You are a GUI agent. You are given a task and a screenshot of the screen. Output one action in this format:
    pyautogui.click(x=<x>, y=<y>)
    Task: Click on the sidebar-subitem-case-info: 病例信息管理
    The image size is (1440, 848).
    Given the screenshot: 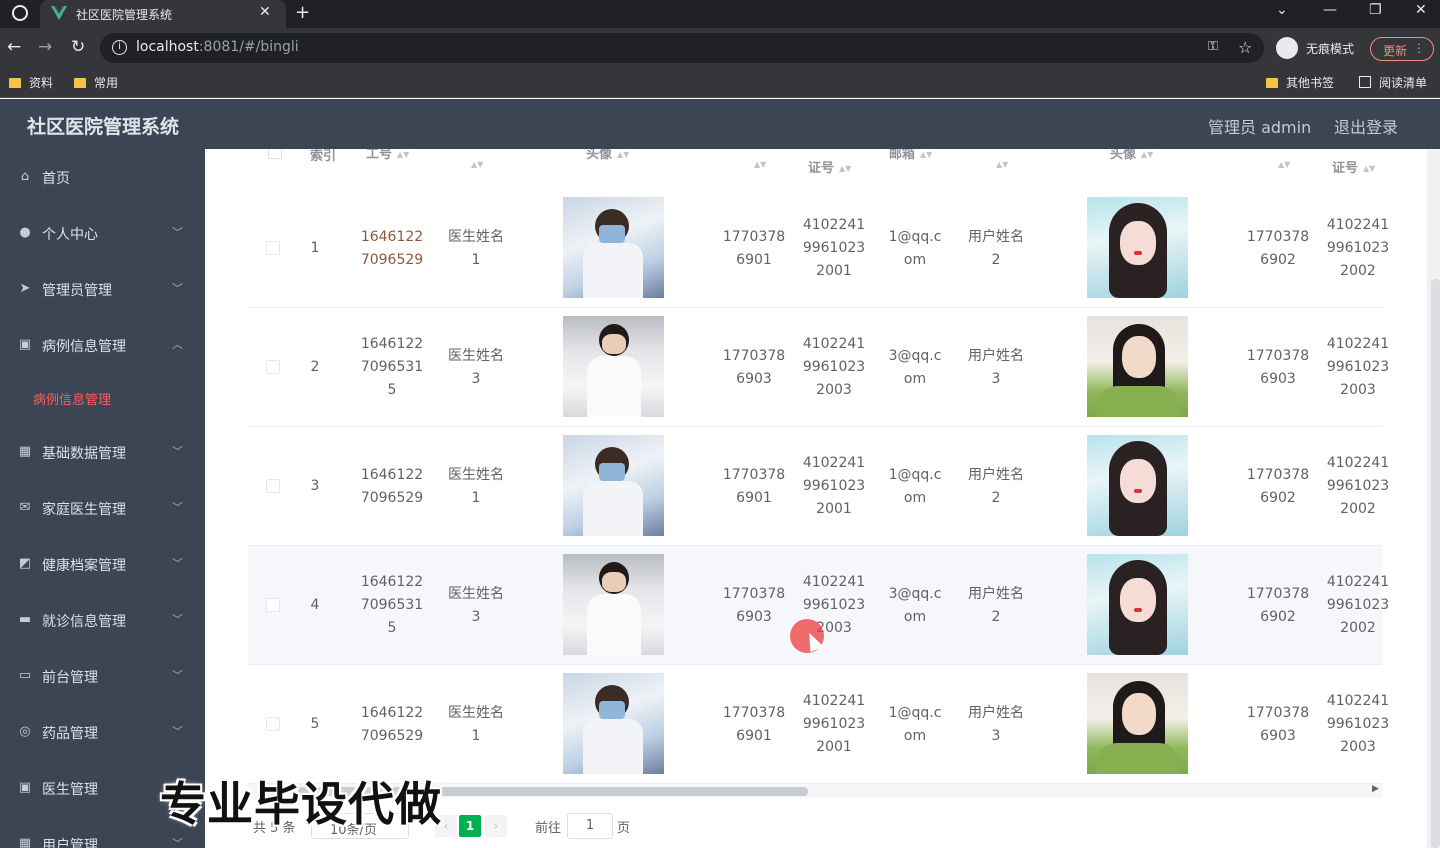 What is the action you would take?
    pyautogui.click(x=102, y=398)
    